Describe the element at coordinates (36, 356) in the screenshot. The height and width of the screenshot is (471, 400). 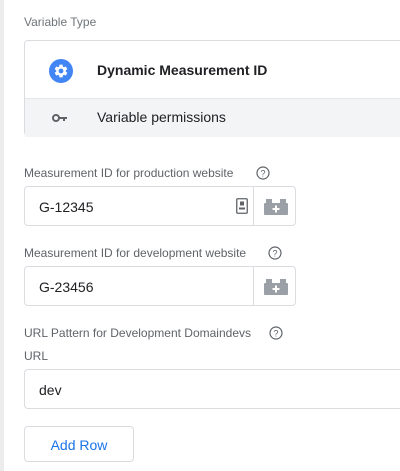
I see `url-column-header: URL` at that location.